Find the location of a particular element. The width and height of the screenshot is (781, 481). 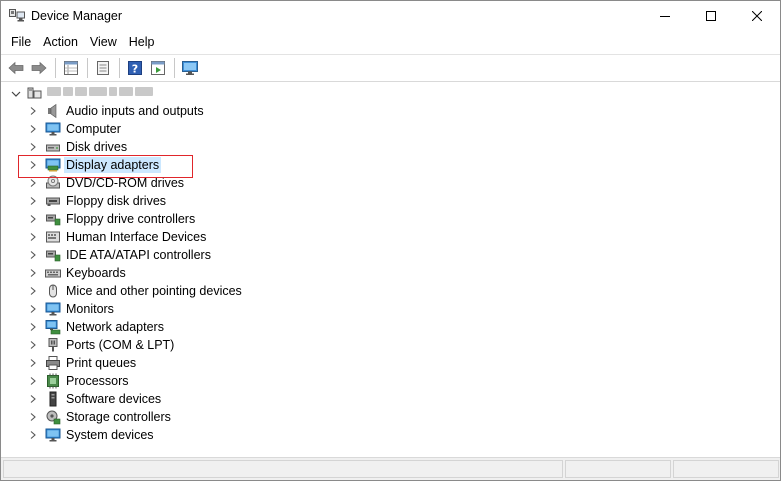

disk-drive-icon is located at coordinates (53, 147).